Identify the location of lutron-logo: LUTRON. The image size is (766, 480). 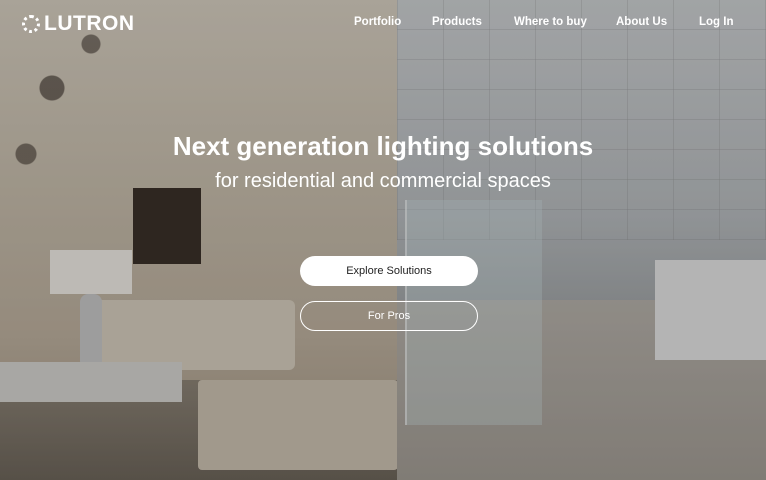
(78, 24).